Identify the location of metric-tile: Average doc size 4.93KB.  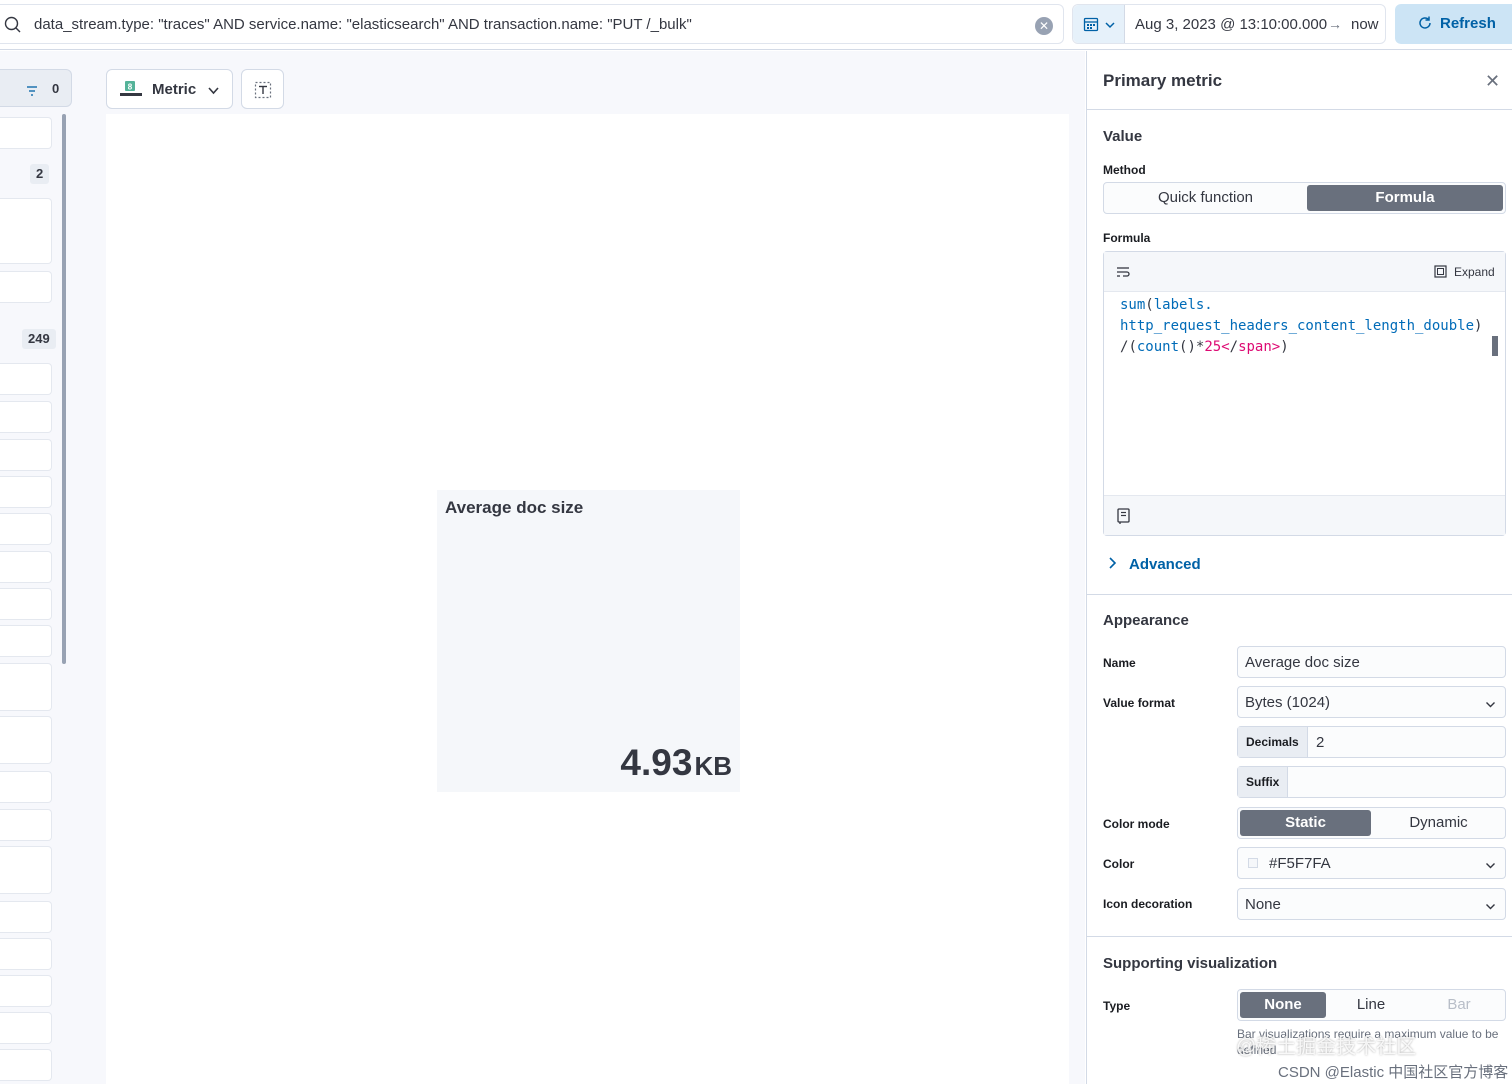
(588, 641).